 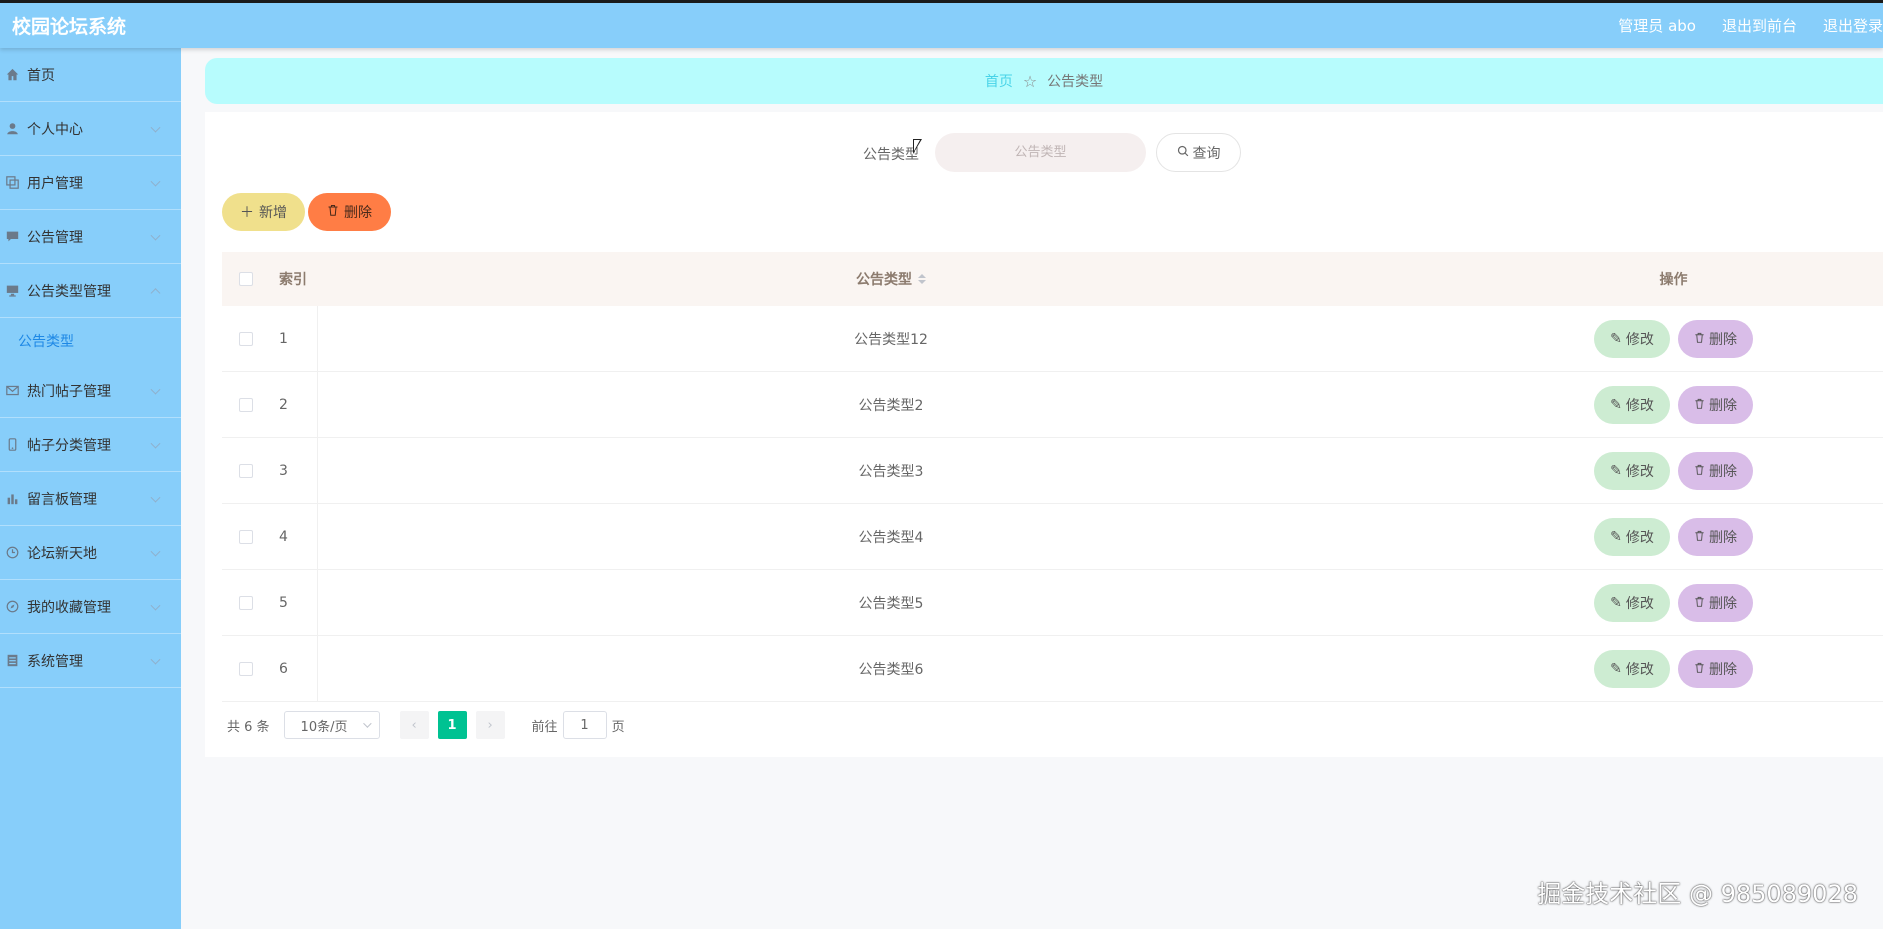 What do you see at coordinates (263, 212) in the screenshot?
I see `add-button: ＋ 新增` at bounding box center [263, 212].